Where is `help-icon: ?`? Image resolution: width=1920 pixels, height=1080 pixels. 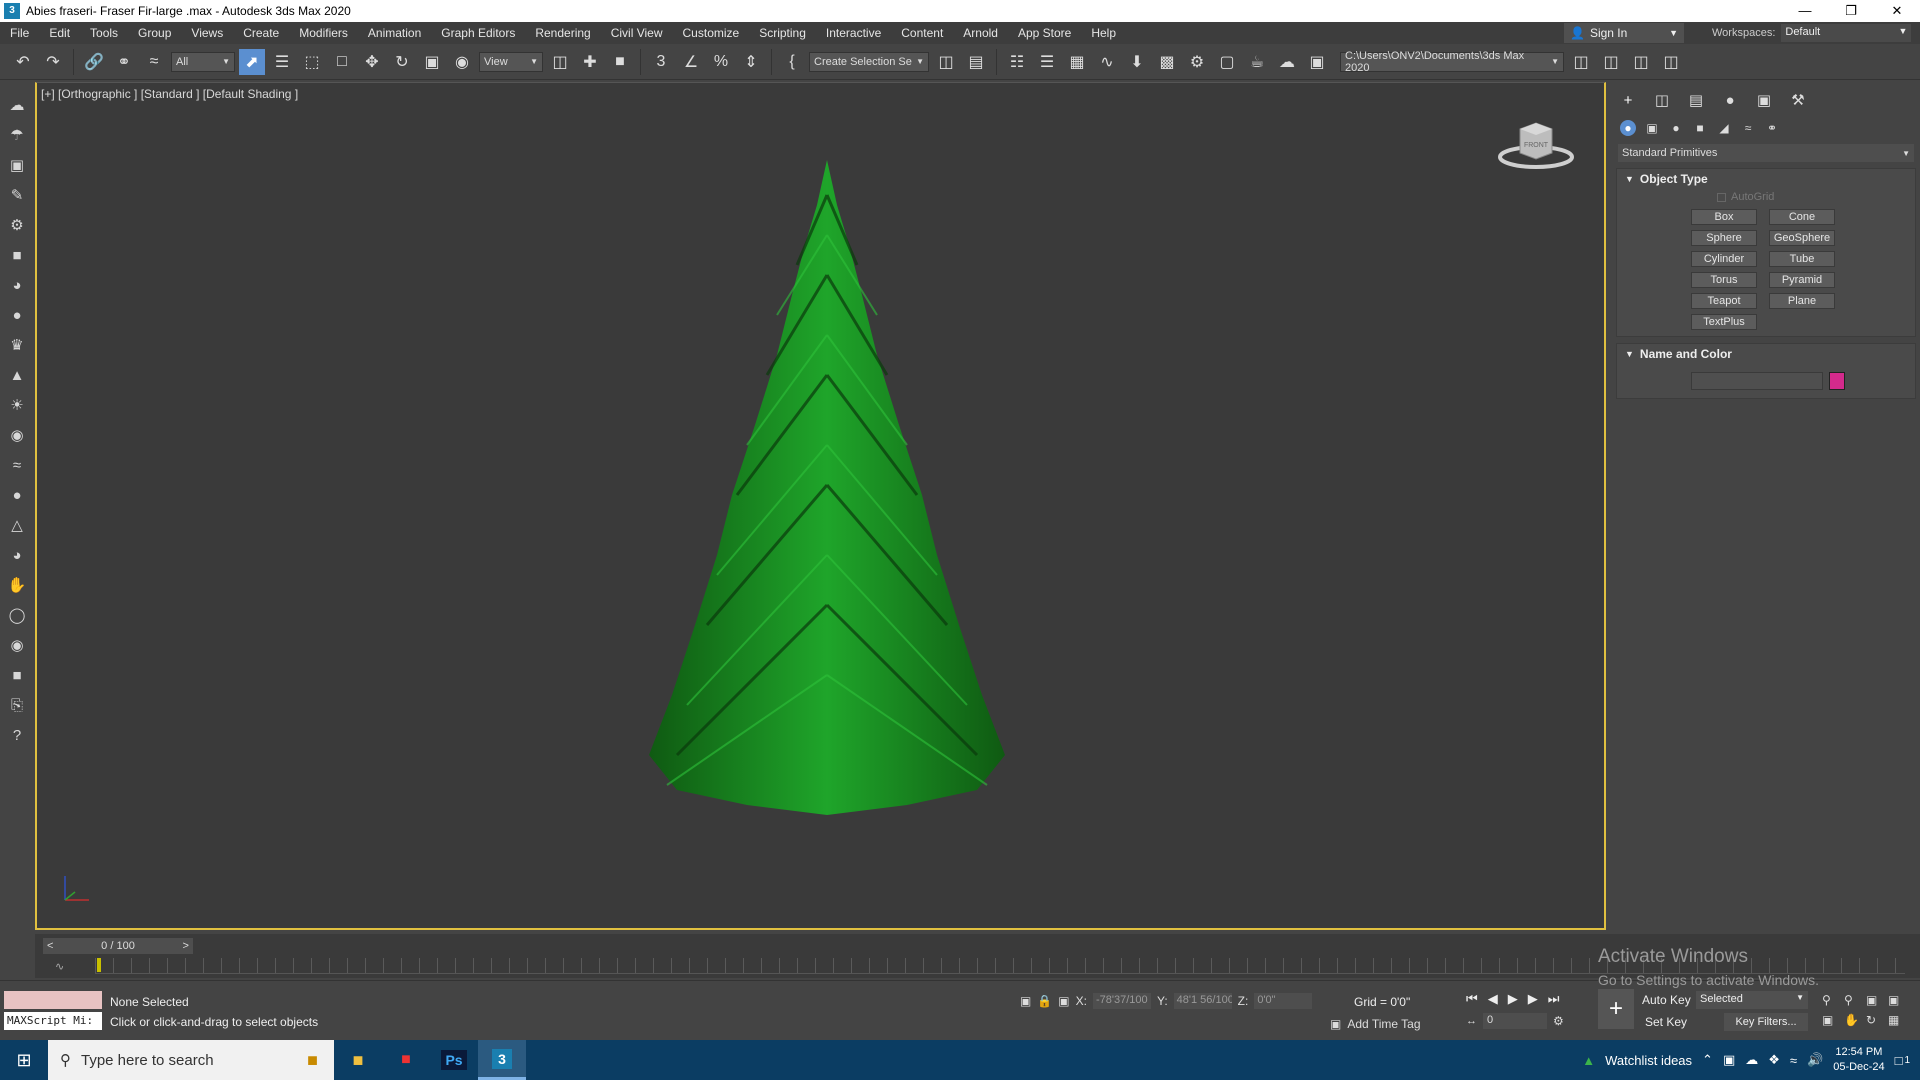
help-icon: ? is located at coordinates (17, 735).